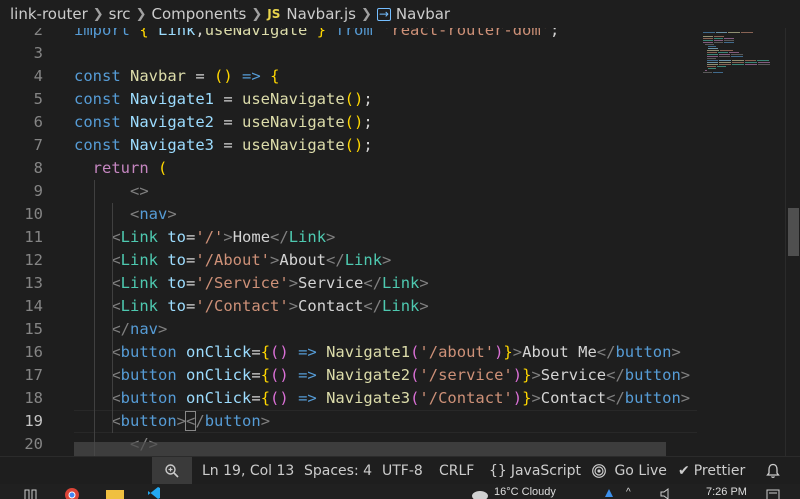 Image resolution: width=800 pixels, height=499 pixels. Describe the element at coordinates (72, 493) in the screenshot. I see `chrome-icon` at that location.